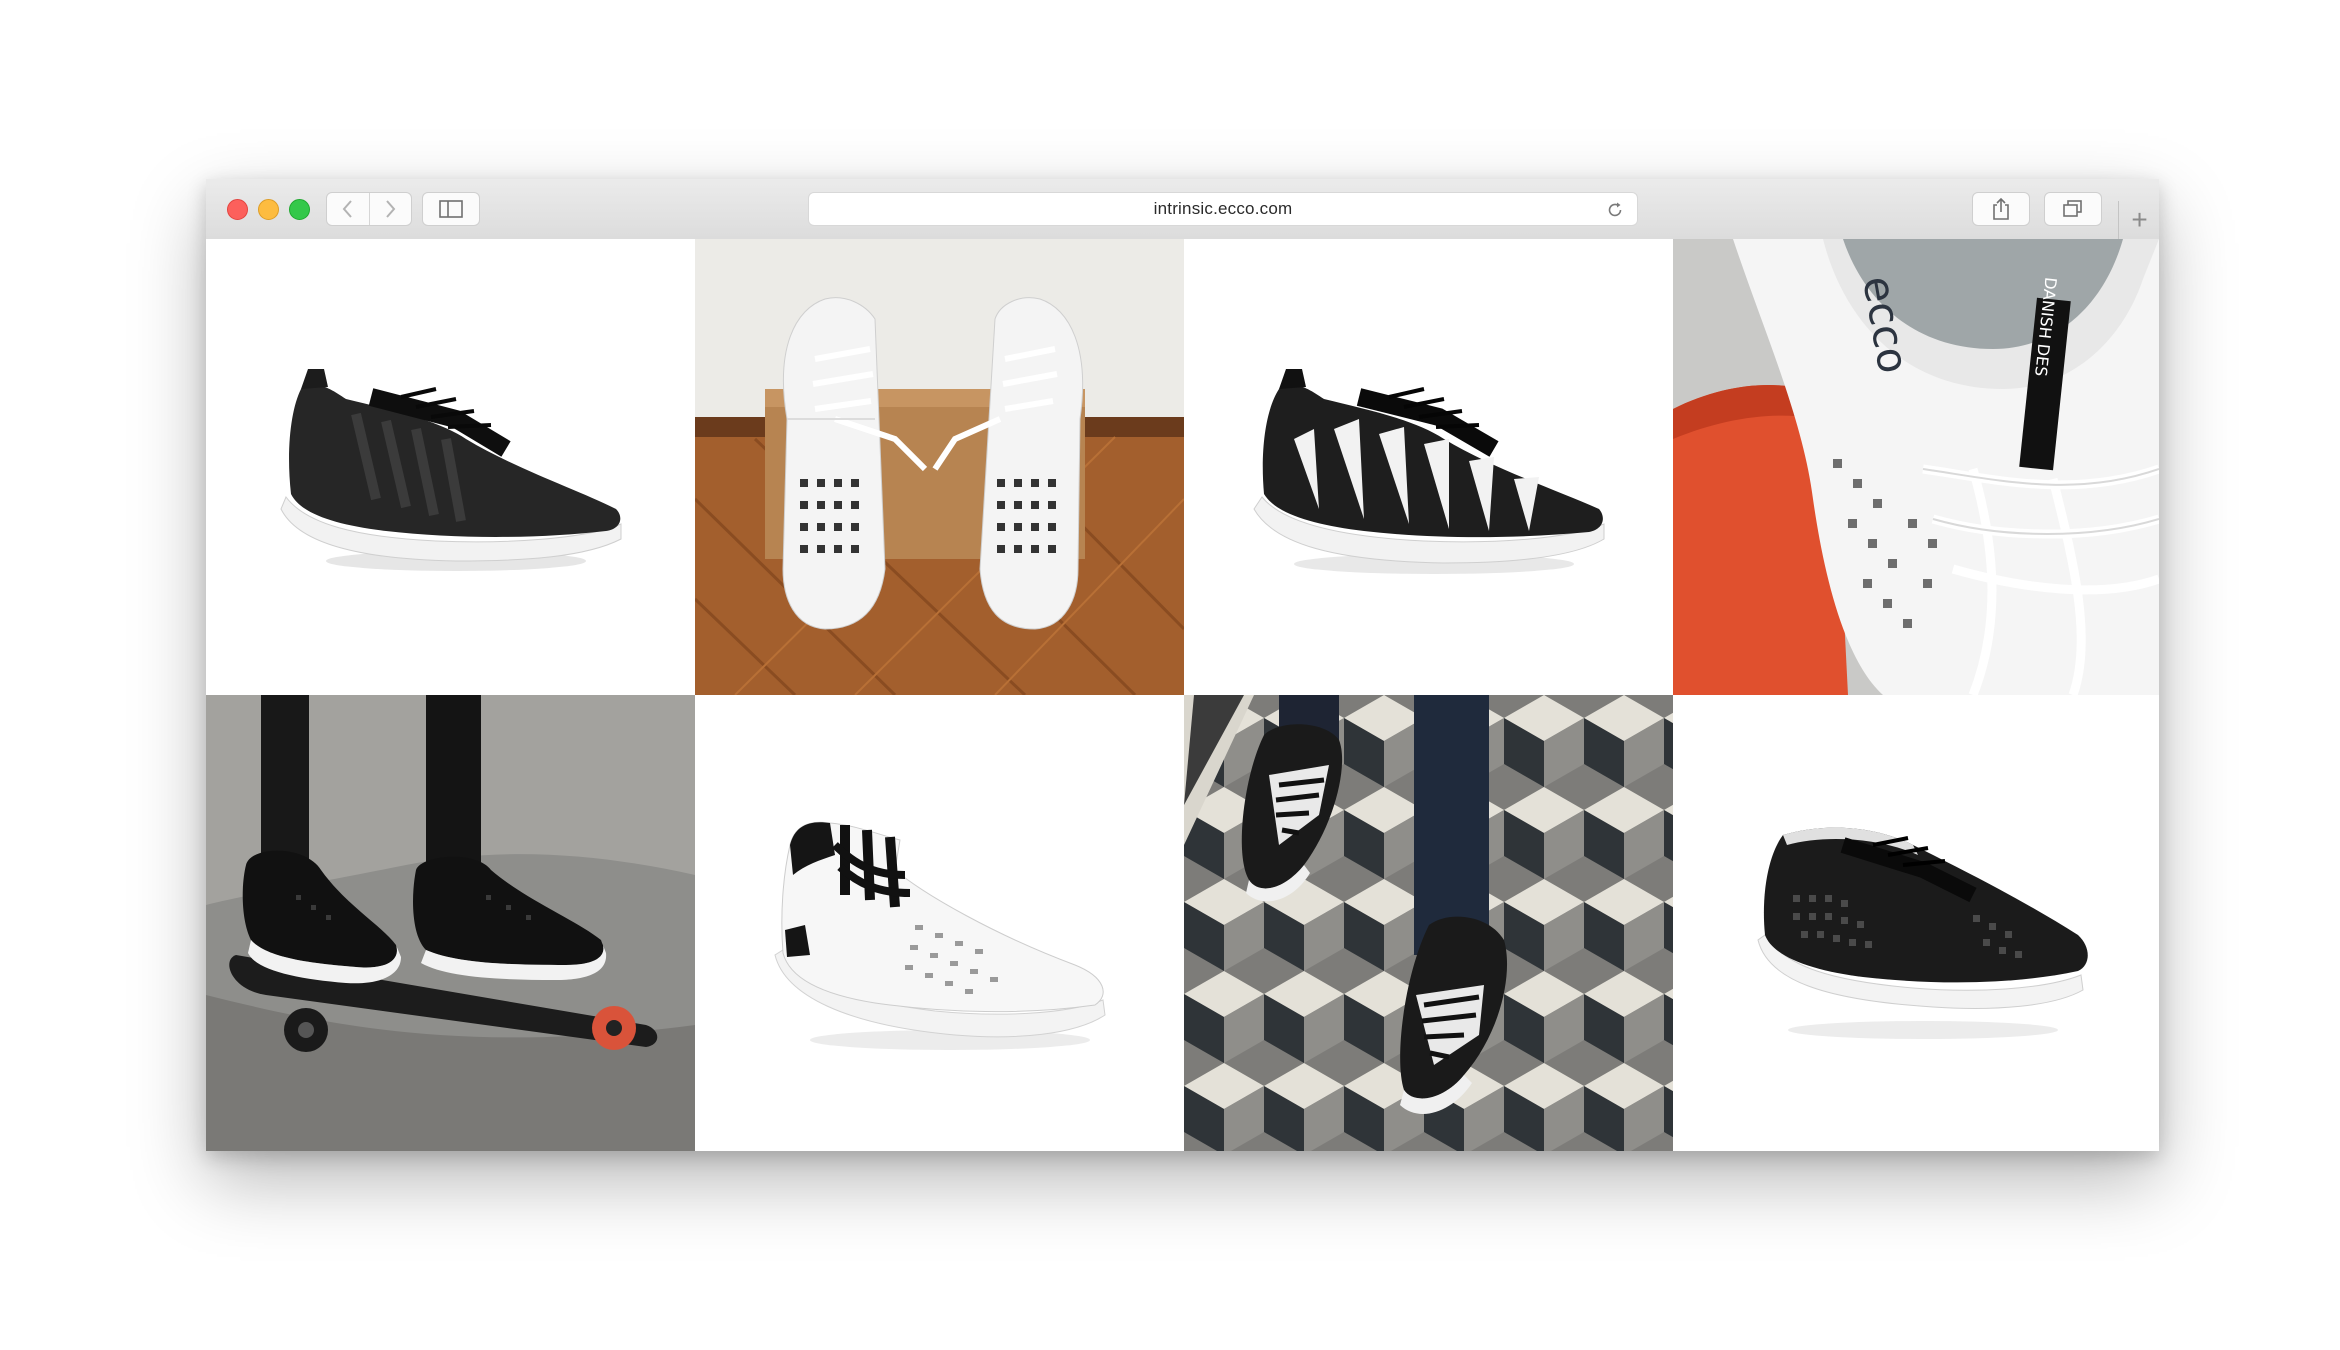 Image resolution: width=2340 pixels, height=1350 pixels. I want to click on gallery-image-black-knit-sneaker, so click(450, 467).